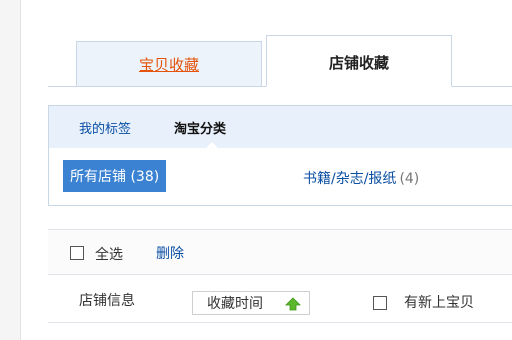 This screenshot has height=340, width=512. Describe the element at coordinates (409, 179) in the screenshot. I see `category-books-count: (4)` at that location.